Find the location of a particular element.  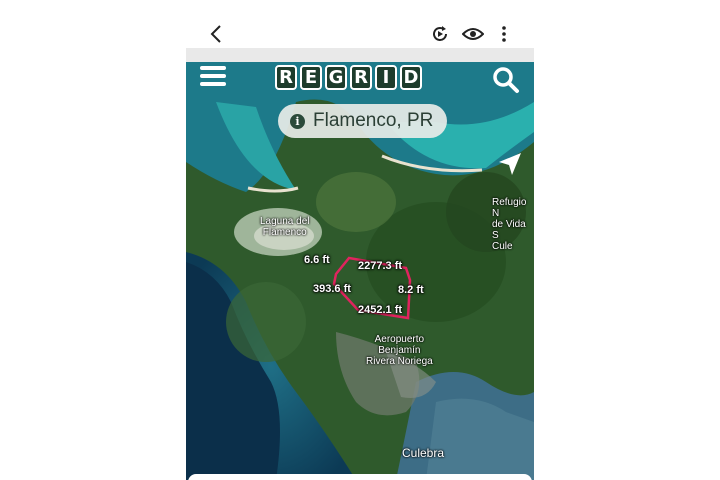

chevron-left-icon is located at coordinates (215, 34).